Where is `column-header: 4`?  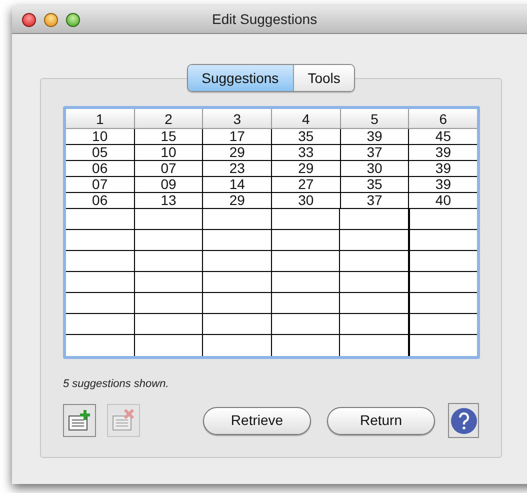 column-header: 4 is located at coordinates (306, 118).